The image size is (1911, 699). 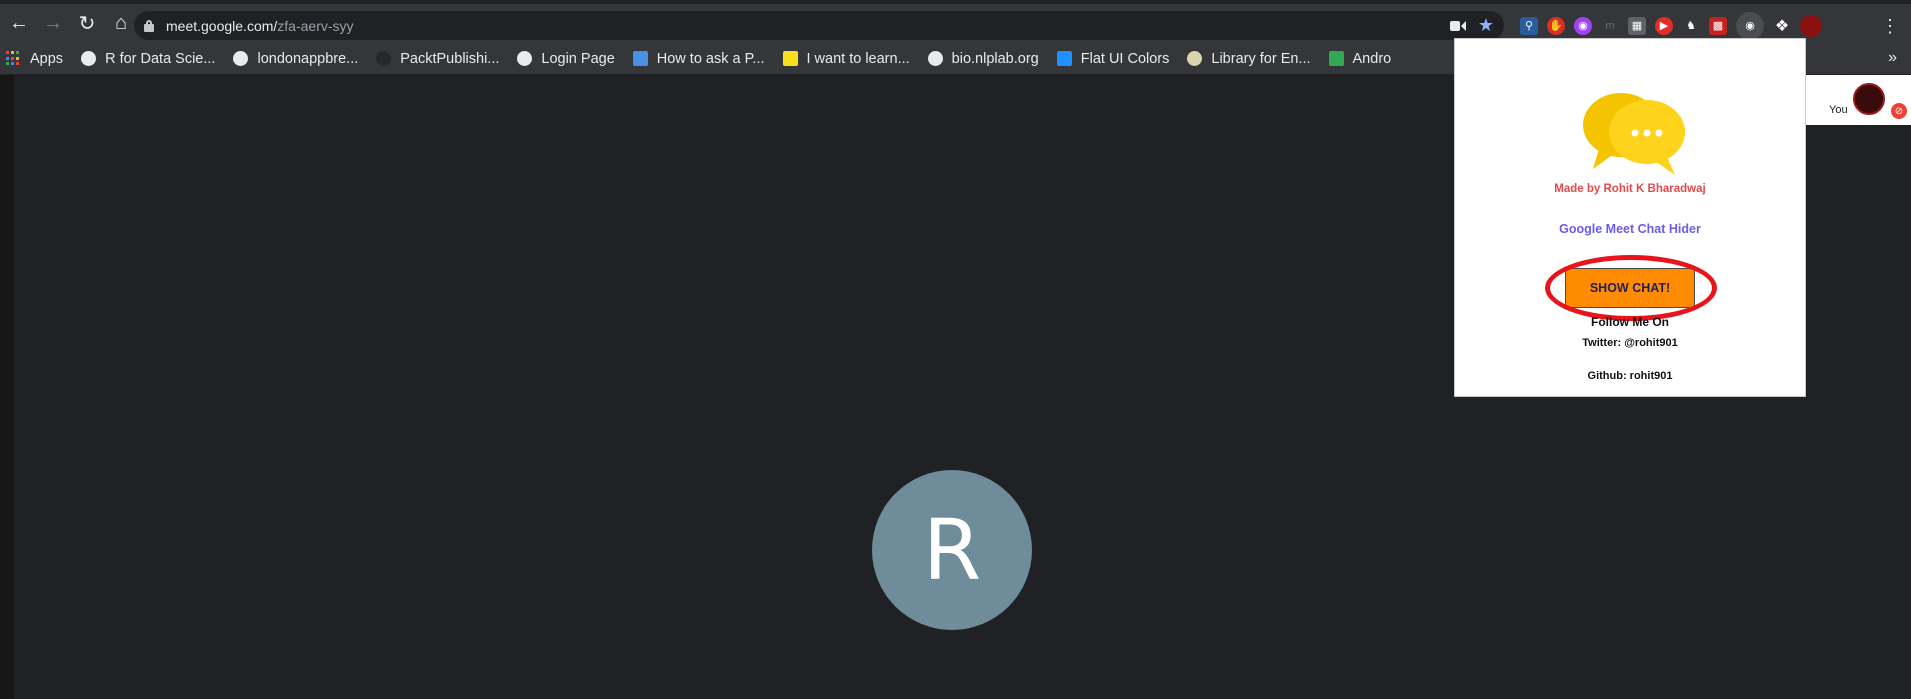 I want to click on drive-icon, so click(x=1336, y=58).